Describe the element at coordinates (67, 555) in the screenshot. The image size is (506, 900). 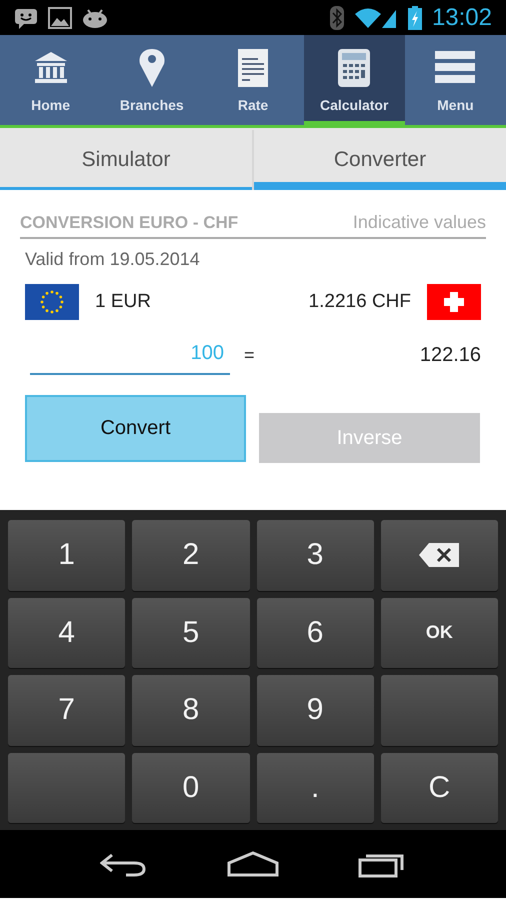
I see `keypad-key: 1` at that location.